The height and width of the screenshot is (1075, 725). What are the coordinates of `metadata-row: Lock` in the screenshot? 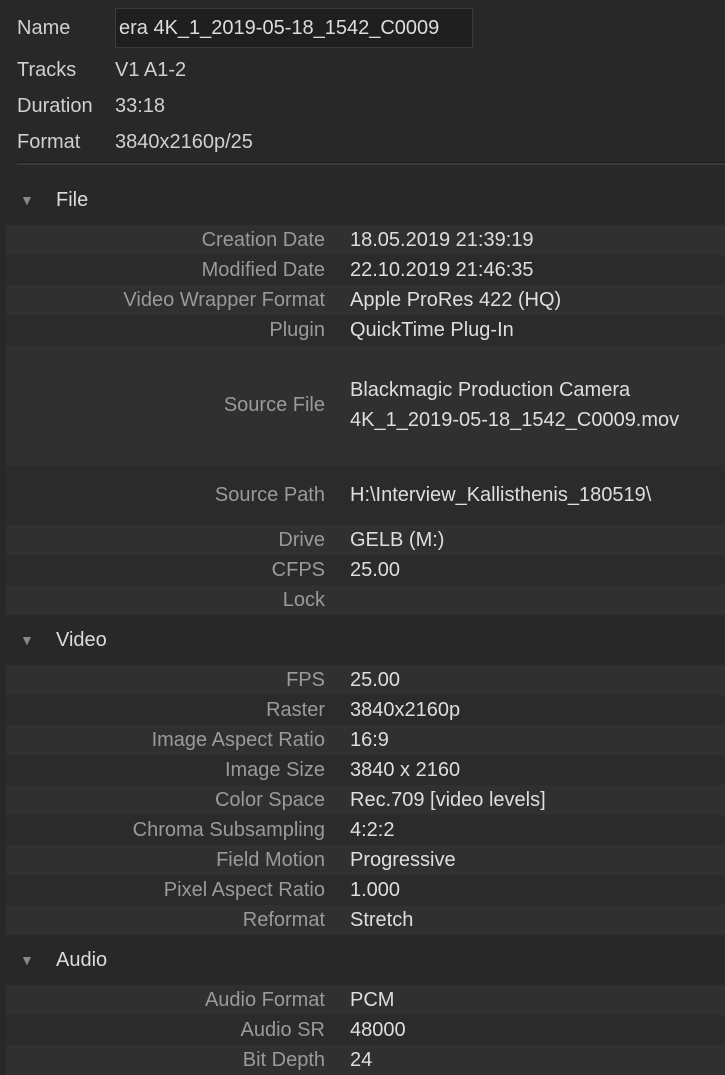 It's located at (365, 600).